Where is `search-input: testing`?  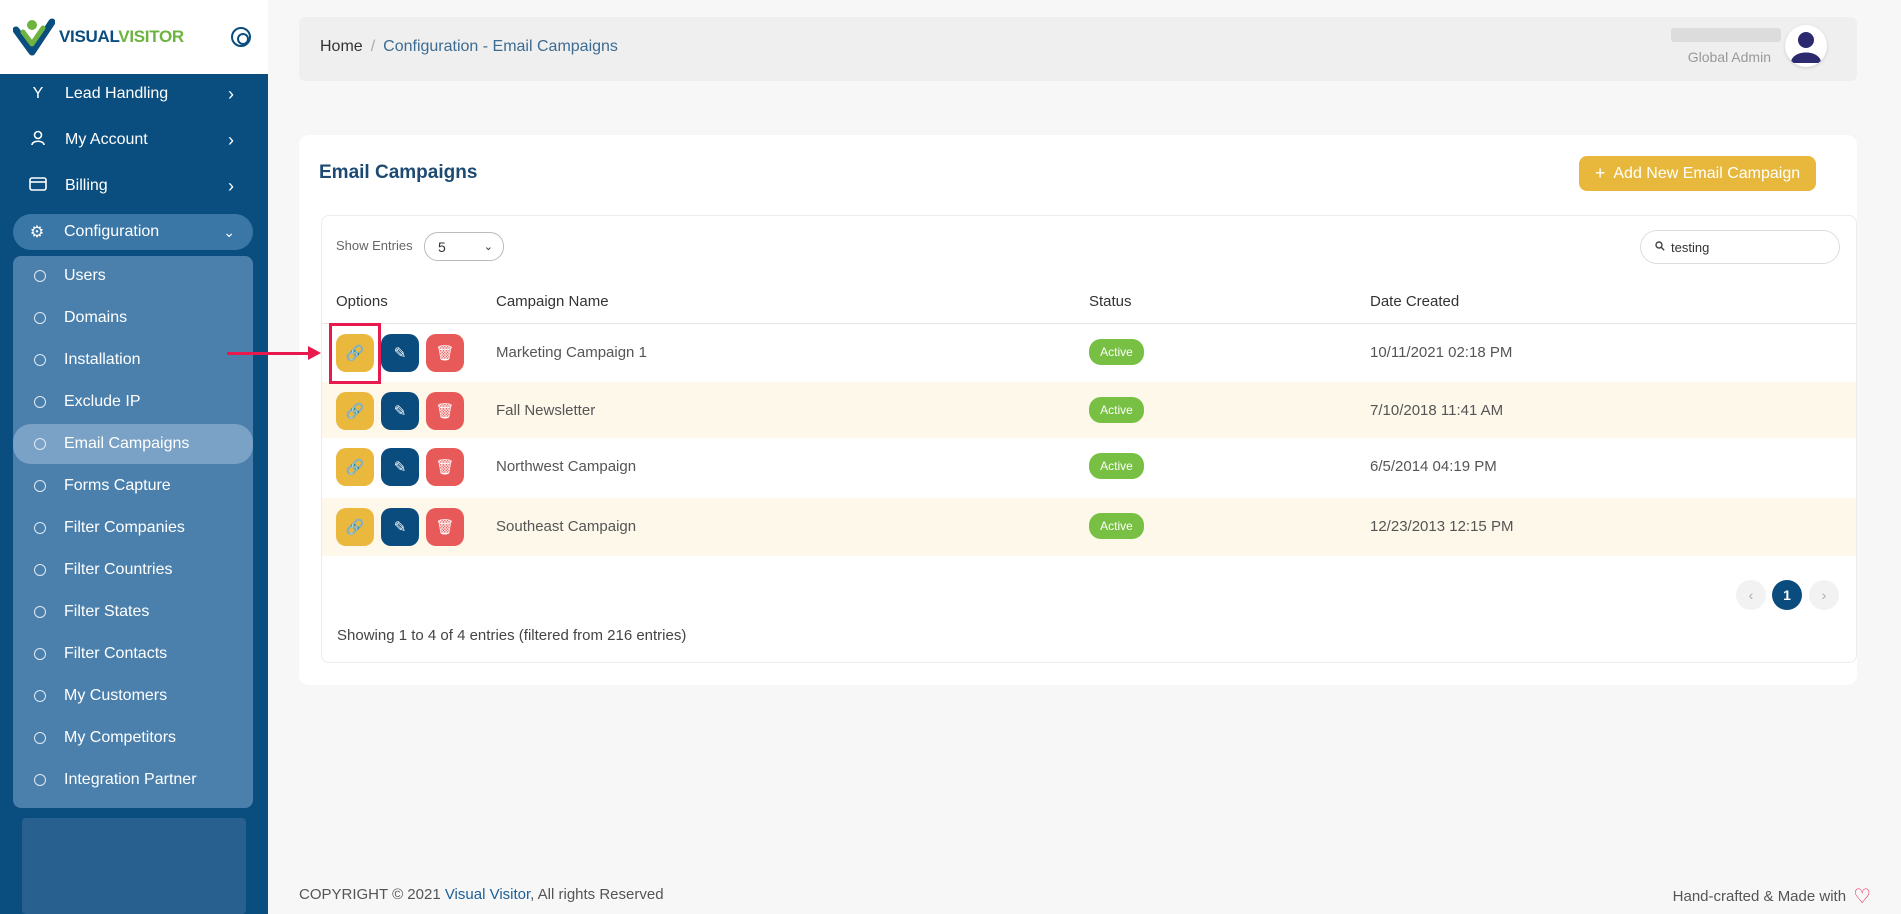
search-input: testing is located at coordinates (1740, 247).